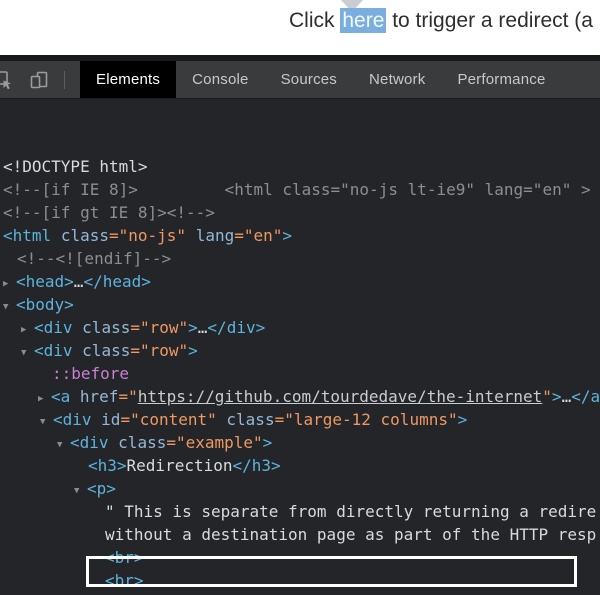  I want to click on dom-tree-row: <h3>Redirection</h3>, so click(300, 465).